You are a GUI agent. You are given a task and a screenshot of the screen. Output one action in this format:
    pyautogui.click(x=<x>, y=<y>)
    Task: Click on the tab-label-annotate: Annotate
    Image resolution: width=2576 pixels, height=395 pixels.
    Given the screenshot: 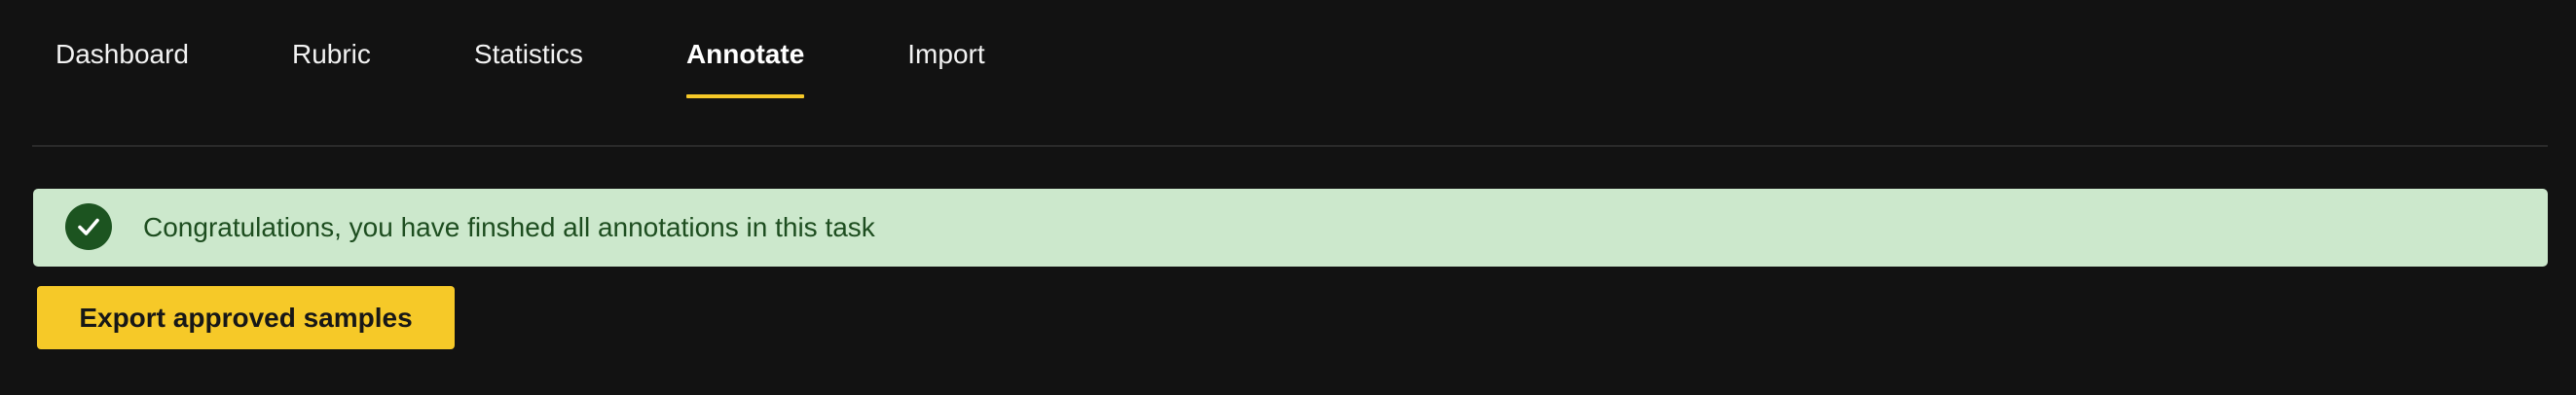 What is the action you would take?
    pyautogui.click(x=745, y=54)
    